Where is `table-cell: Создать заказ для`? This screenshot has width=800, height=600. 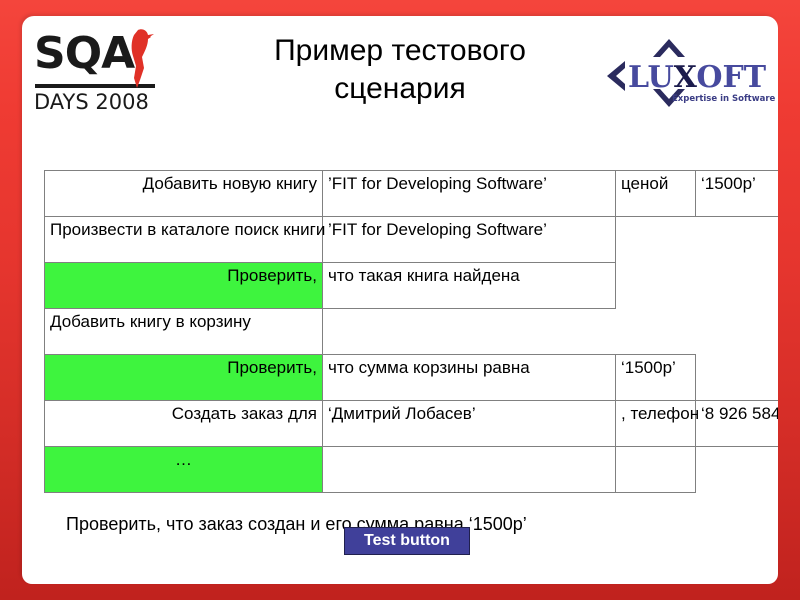
table-cell: Создать заказ для is located at coordinates (183, 423).